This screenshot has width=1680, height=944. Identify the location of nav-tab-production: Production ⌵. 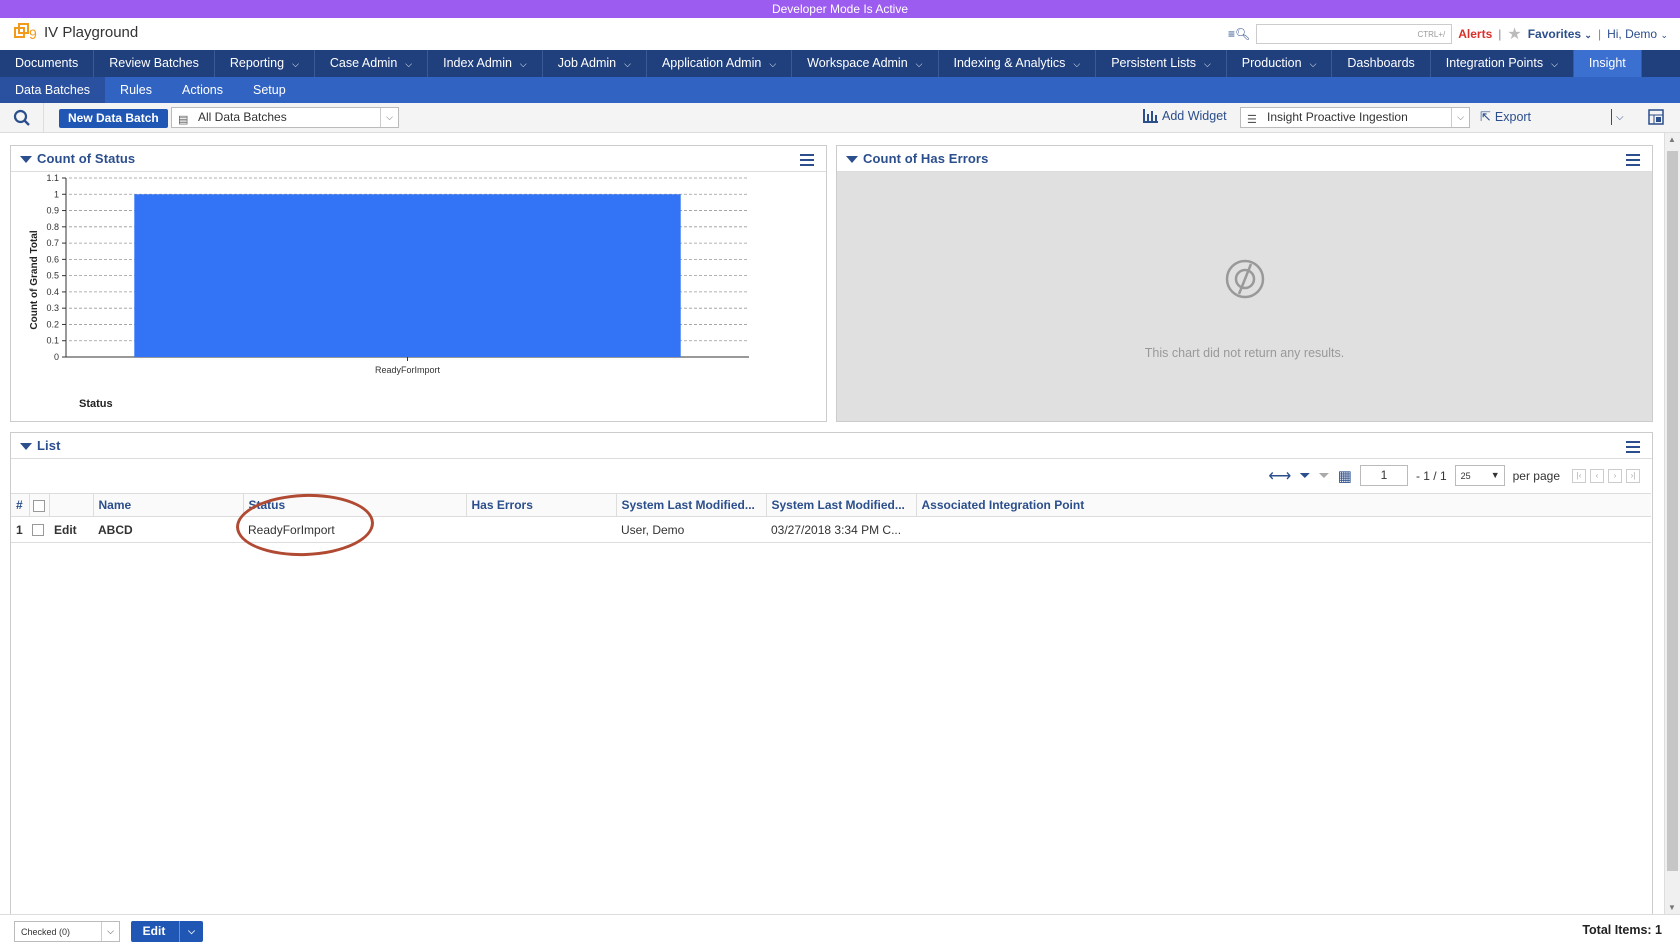
(1280, 63).